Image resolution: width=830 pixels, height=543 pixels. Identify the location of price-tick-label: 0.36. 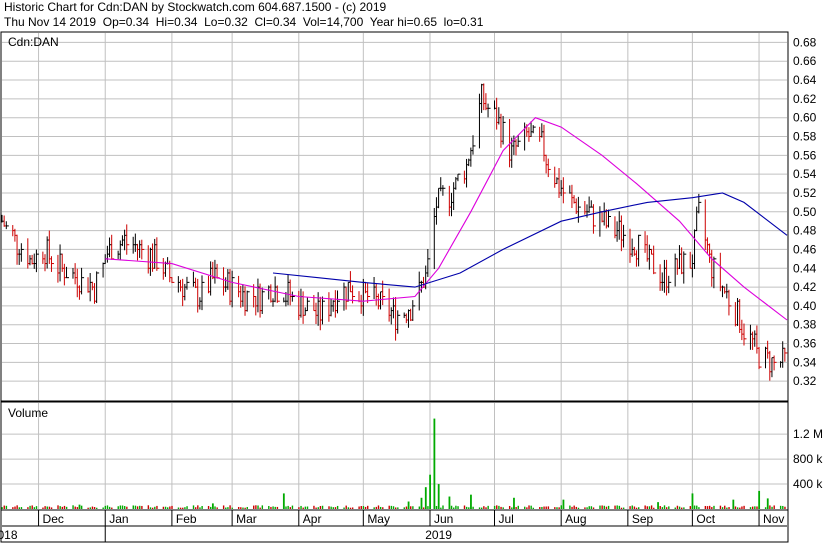
(805, 344).